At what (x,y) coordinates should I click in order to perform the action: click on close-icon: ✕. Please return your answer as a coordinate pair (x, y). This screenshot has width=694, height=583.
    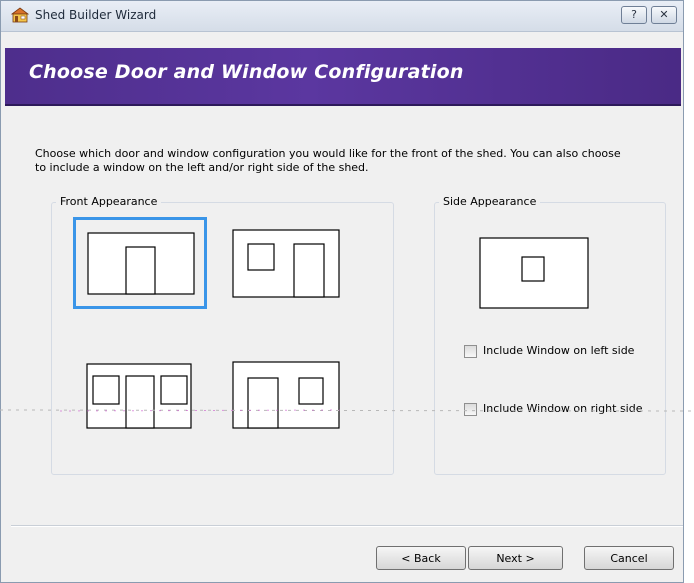
    Looking at the image, I should click on (664, 14).